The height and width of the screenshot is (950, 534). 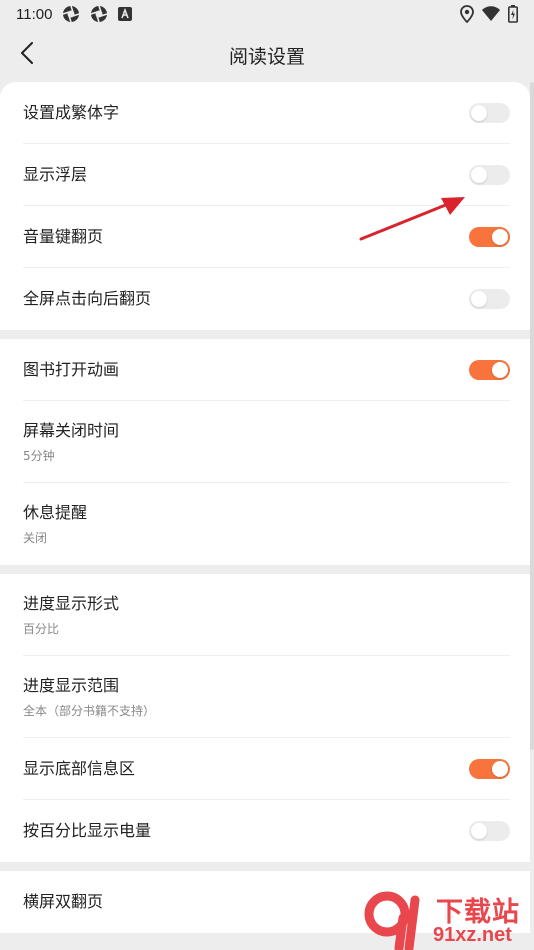 I want to click on traditional-chinese-toggle, so click(x=489, y=112).